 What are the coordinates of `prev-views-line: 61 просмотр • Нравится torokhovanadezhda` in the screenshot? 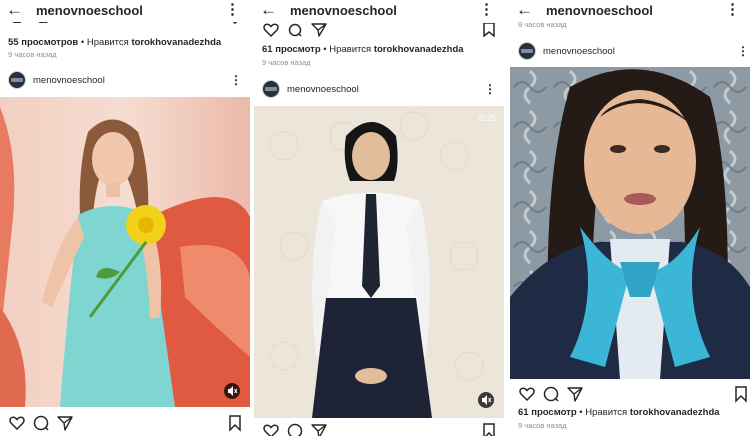 It's located at (363, 49).